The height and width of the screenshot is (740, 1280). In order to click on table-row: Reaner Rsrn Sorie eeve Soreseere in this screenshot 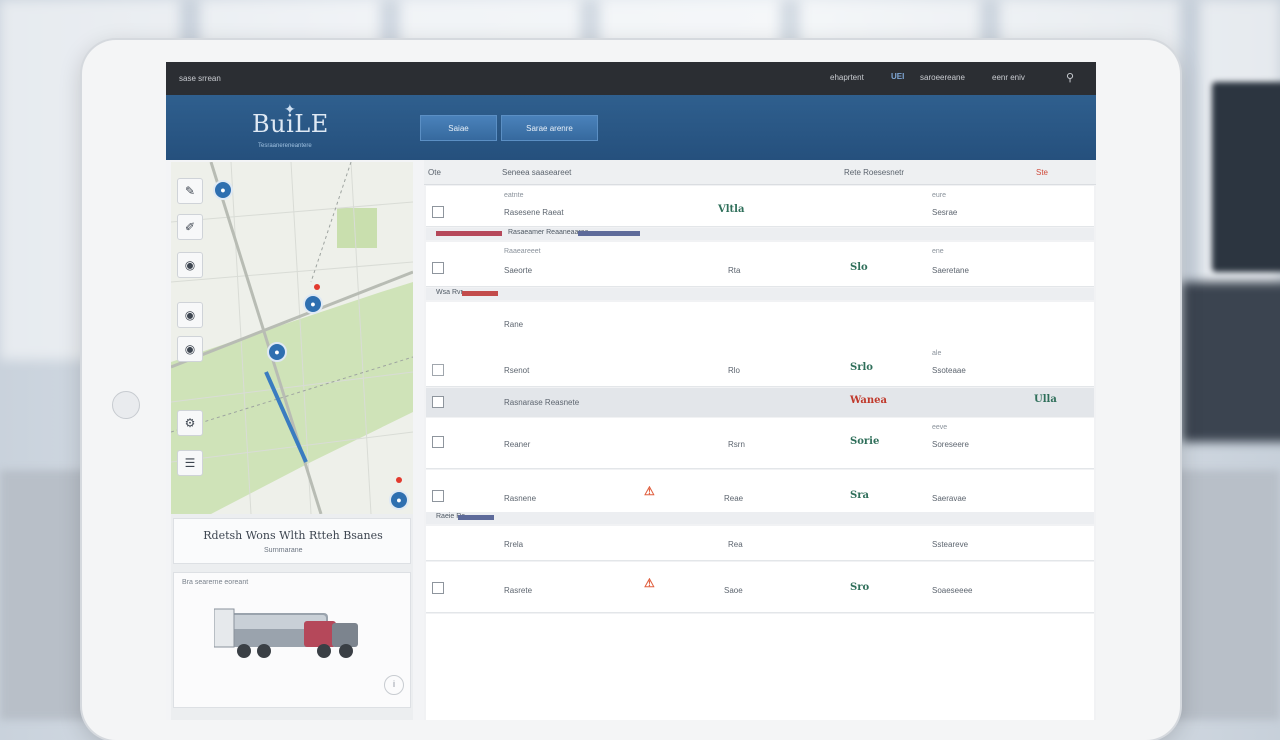, I will do `click(760, 443)`.